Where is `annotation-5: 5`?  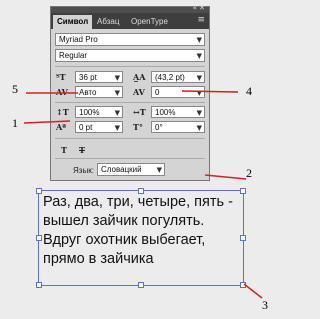 annotation-5: 5 is located at coordinates (15, 89).